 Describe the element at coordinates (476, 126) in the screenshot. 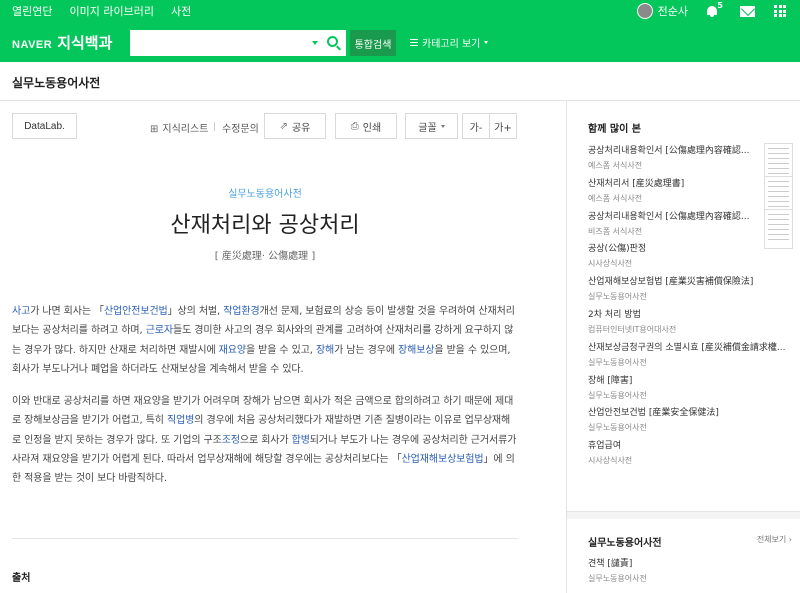

I see `font-smaller-button: 가-` at that location.